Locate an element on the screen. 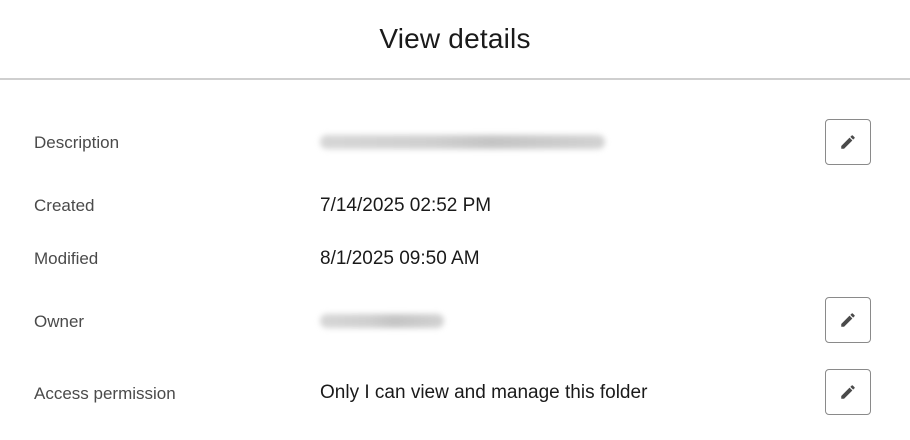  created-row: Created 7/14/2025 02:52 PM is located at coordinates (455, 207).